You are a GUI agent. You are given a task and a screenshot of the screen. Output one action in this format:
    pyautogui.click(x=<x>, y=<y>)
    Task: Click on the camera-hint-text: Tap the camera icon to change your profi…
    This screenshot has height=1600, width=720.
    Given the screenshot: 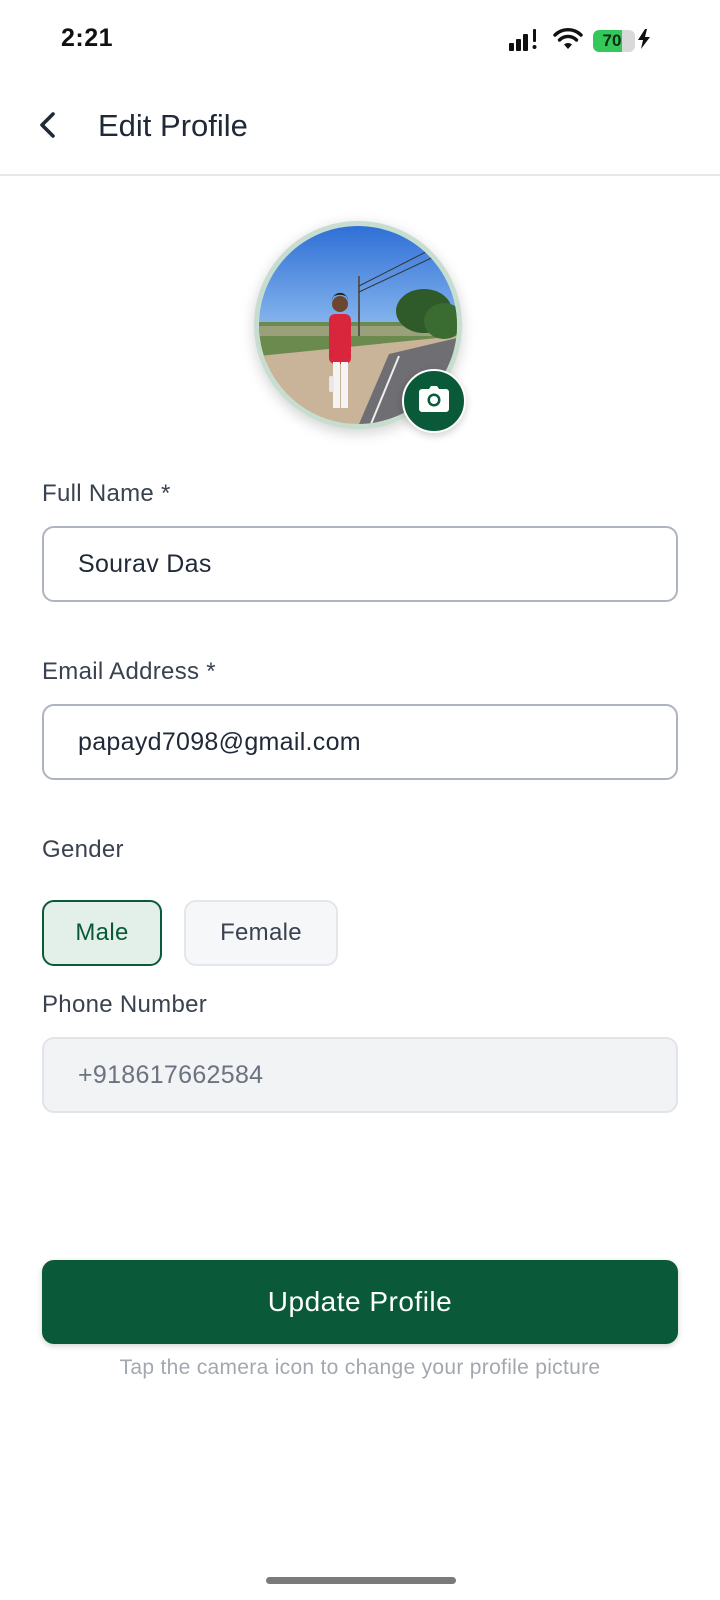 What is the action you would take?
    pyautogui.click(x=360, y=1367)
    